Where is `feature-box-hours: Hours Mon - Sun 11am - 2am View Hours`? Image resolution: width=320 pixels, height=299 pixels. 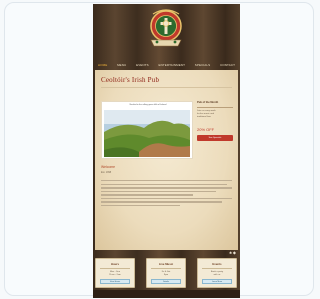
feature-box-hours: Hours Mon - Sun 11am - 2am View Hours is located at coordinates (115, 273).